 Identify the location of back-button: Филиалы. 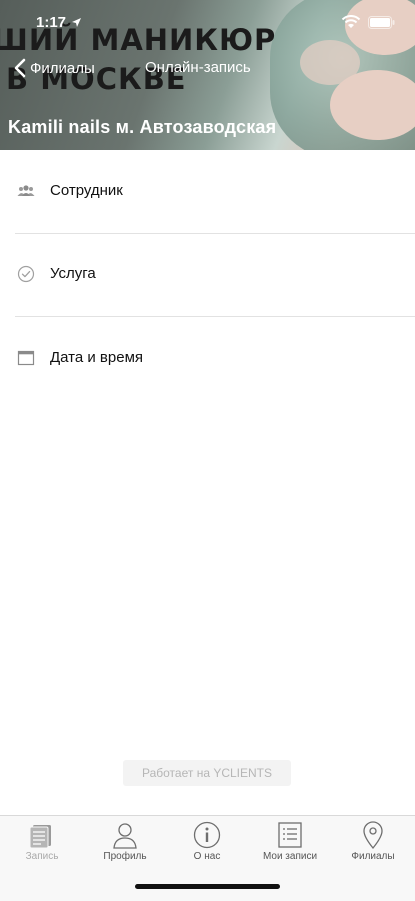
(54, 68).